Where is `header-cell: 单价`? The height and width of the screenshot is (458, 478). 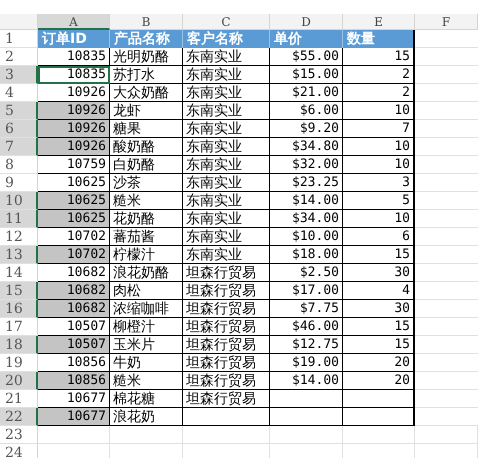
header-cell: 单价 is located at coordinates (306, 39).